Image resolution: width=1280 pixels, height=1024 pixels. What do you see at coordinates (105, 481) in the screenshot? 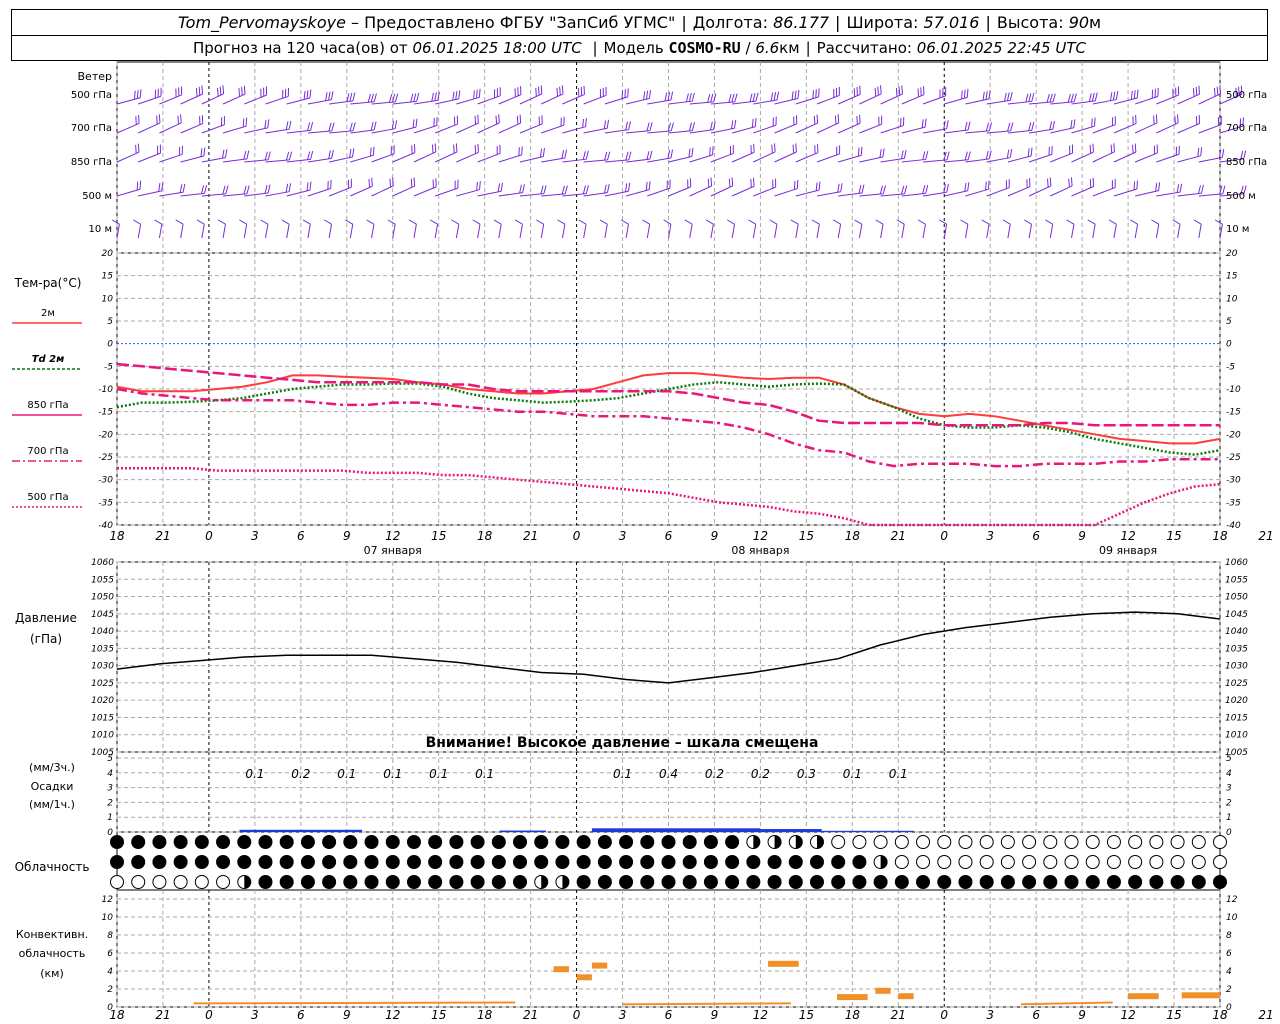
I see `temp-ytick: -30` at bounding box center [105, 481].